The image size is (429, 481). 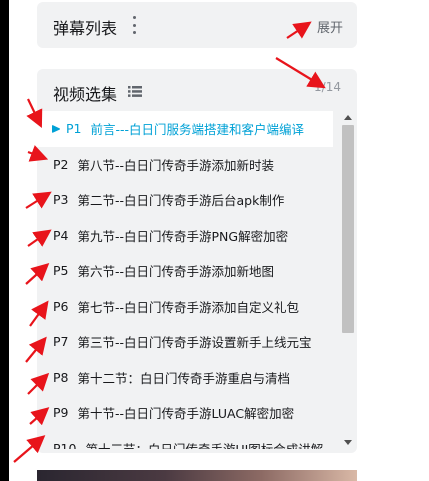 I want to click on expand-button: 展开, so click(x=330, y=26).